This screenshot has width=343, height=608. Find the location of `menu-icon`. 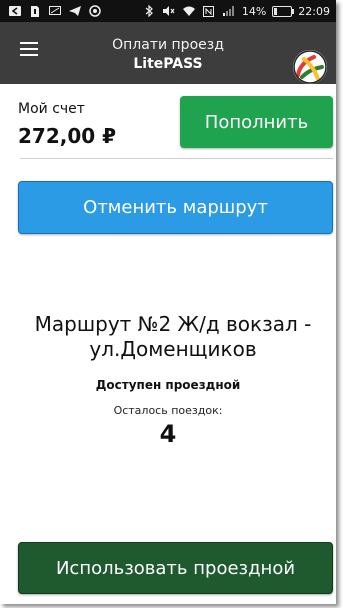

menu-icon is located at coordinates (29, 49).